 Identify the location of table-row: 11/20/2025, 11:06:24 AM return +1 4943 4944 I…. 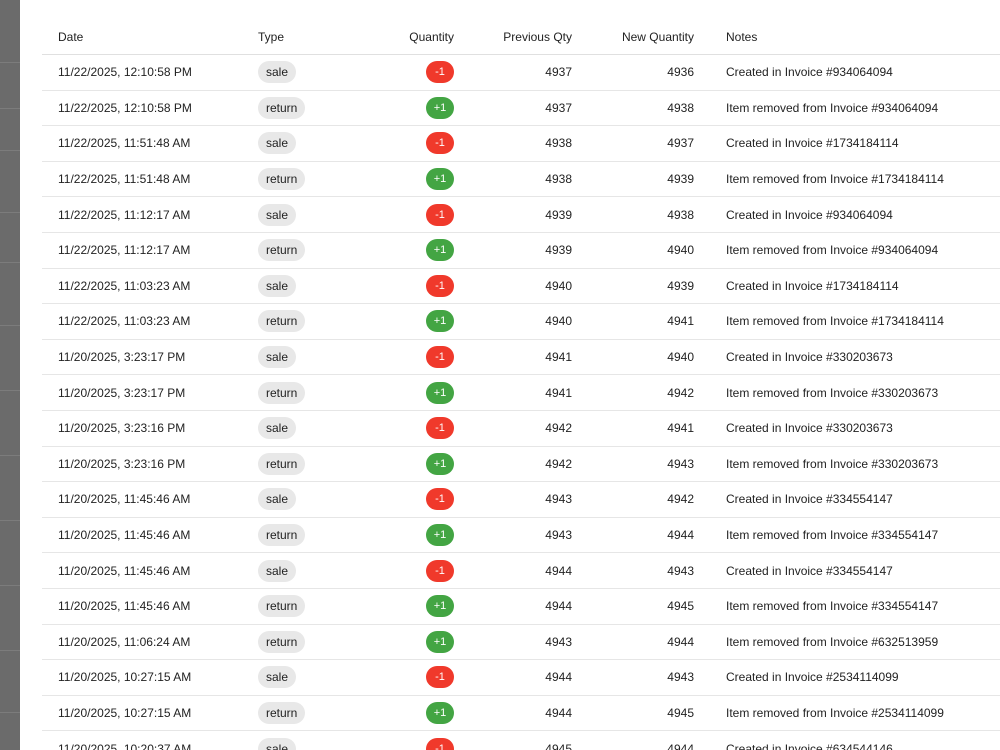
(521, 642).